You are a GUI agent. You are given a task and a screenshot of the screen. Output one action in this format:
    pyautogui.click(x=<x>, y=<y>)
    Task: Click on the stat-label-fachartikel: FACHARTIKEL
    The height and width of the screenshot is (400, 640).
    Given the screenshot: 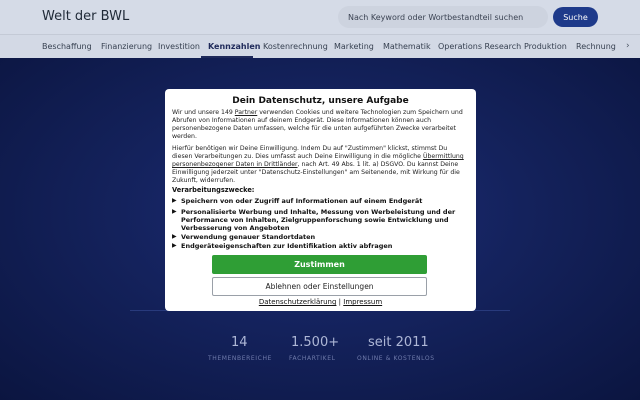 What is the action you would take?
    pyautogui.click(x=312, y=358)
    